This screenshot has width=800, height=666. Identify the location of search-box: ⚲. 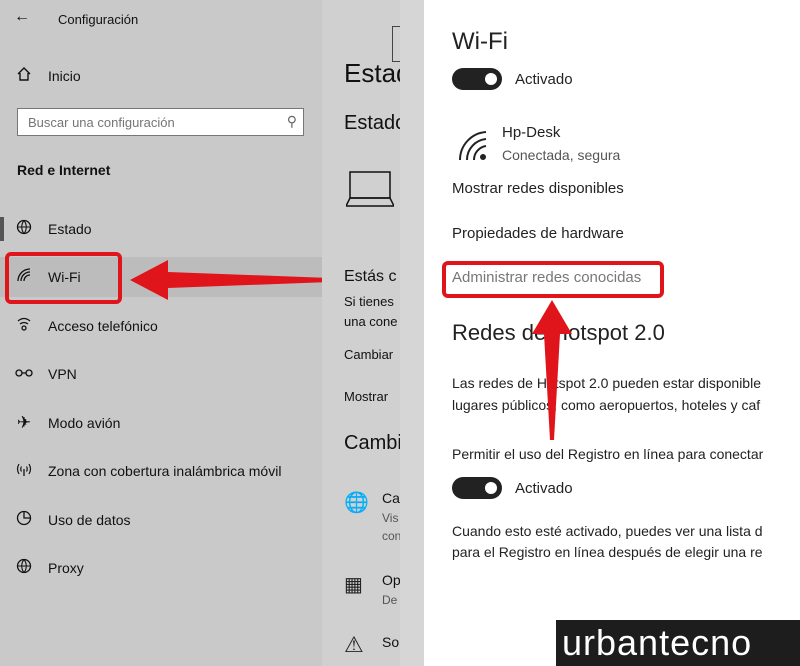
(160, 122).